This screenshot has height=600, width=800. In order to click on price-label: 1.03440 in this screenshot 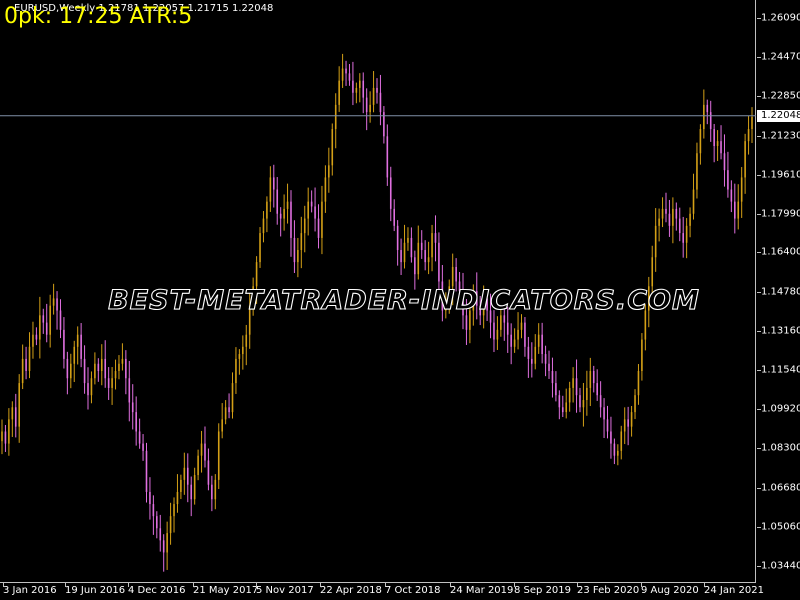, I will do `click(780, 566)`.